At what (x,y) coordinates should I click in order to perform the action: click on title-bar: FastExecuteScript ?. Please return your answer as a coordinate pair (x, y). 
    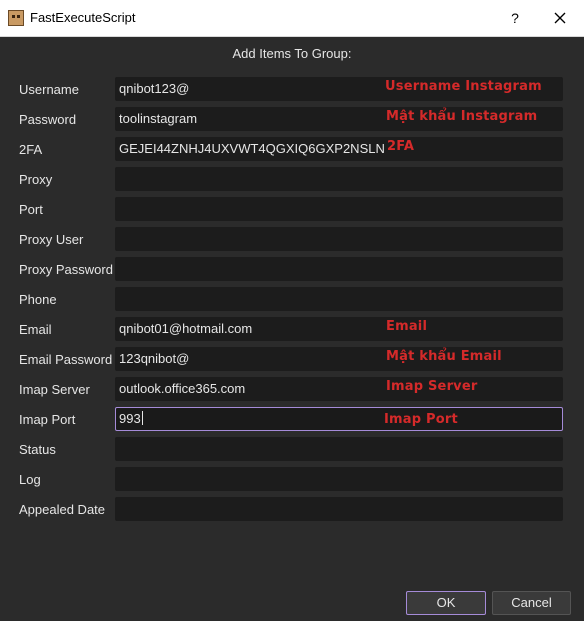
    Looking at the image, I should click on (292, 18).